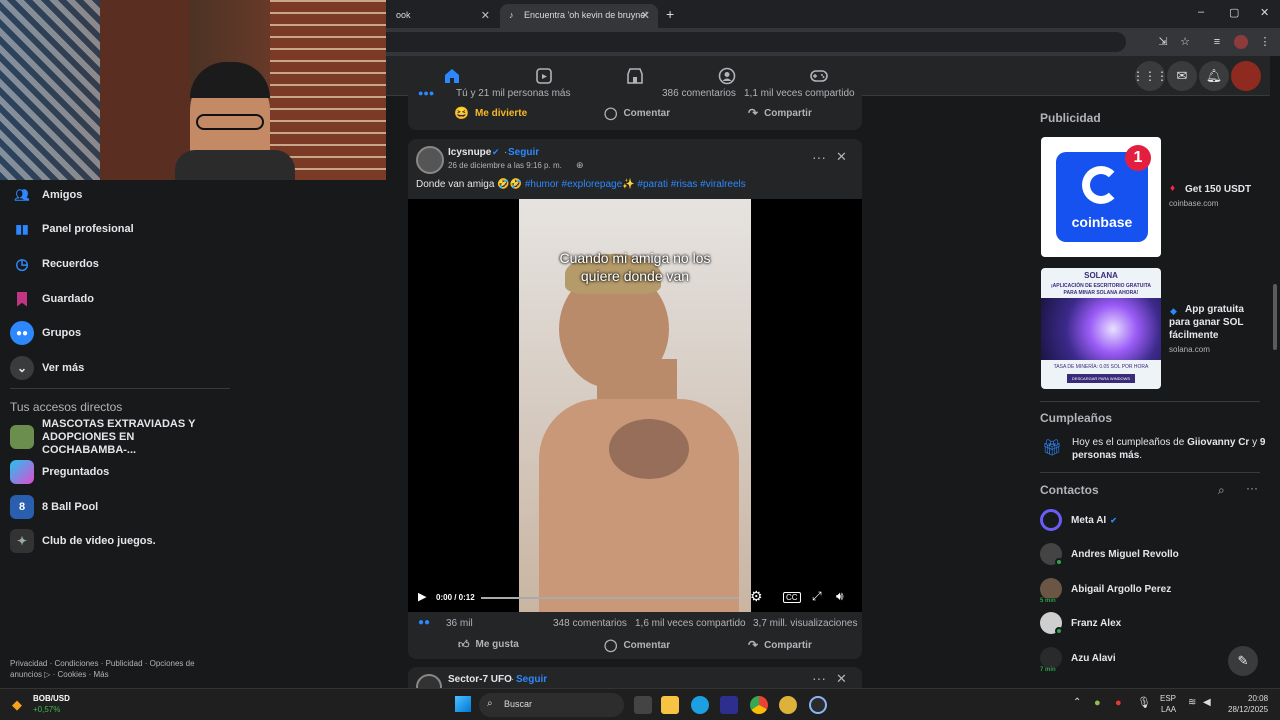 The height and width of the screenshot is (720, 1280). What do you see at coordinates (1218, 189) in the screenshot?
I see `ad-title: Get 150 USDT` at bounding box center [1218, 189].